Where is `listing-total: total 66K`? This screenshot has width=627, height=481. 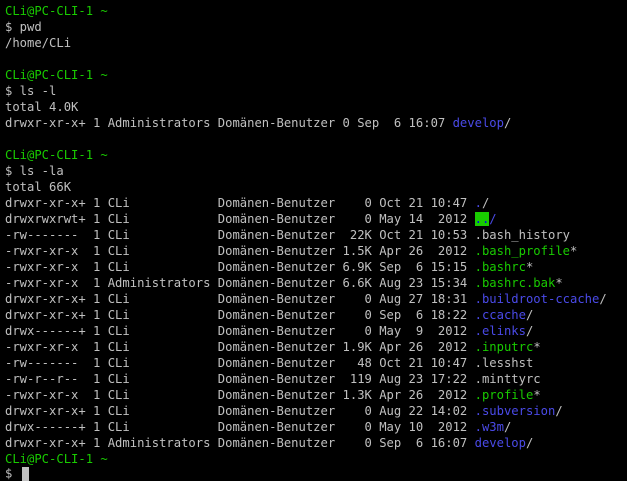 listing-total: total 66K is located at coordinates (38, 187).